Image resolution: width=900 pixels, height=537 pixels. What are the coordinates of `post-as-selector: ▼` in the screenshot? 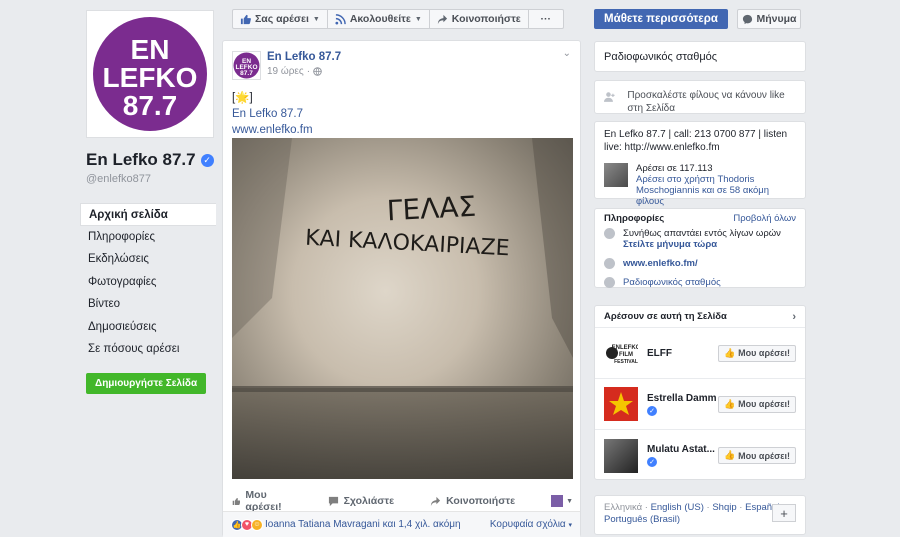 It's located at (562, 501).